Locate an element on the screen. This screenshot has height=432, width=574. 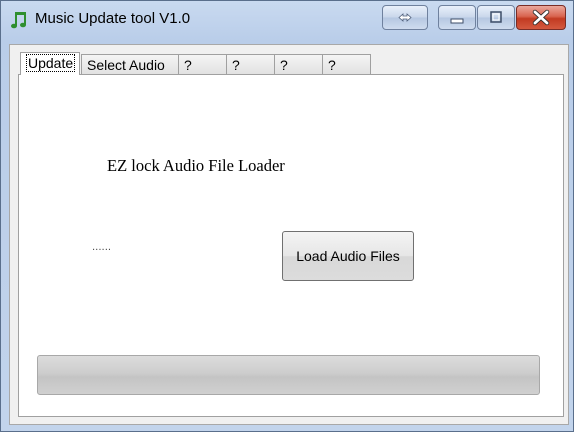
tab-label: Update is located at coordinates (51, 63).